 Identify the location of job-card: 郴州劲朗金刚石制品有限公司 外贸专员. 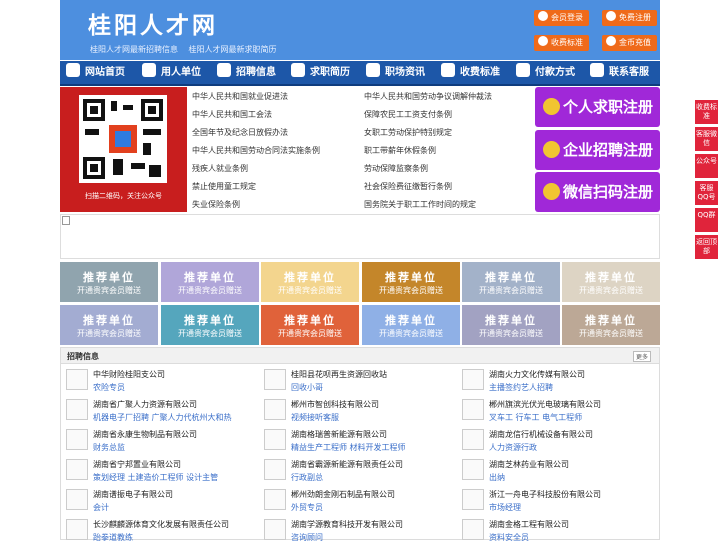
(359, 504).